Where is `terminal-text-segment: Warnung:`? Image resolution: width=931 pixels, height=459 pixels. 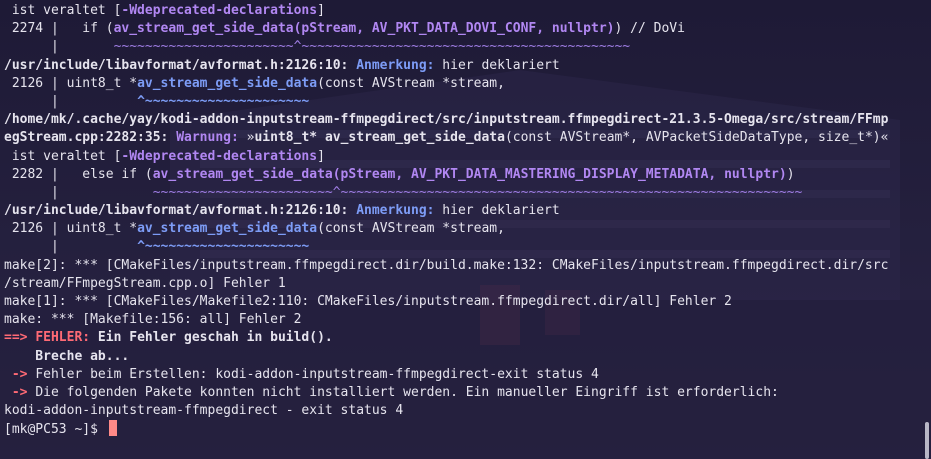 terminal-text-segment: Warnung: is located at coordinates (207, 138).